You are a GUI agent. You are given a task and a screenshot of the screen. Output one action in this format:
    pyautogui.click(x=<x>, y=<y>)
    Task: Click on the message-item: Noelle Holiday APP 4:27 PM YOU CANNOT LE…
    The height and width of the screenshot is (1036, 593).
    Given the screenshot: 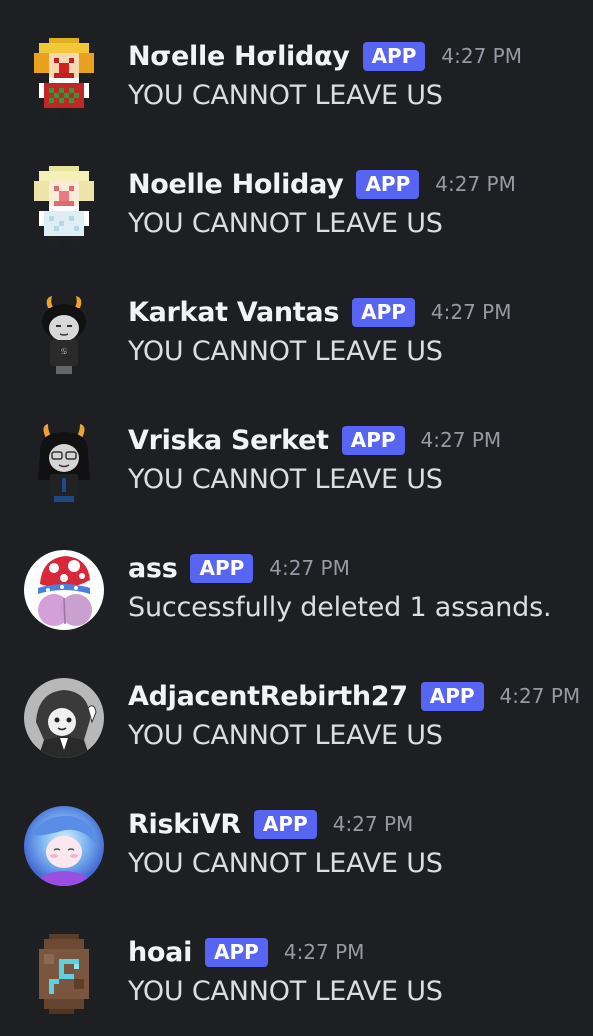 What is the action you would take?
    pyautogui.click(x=296, y=230)
    